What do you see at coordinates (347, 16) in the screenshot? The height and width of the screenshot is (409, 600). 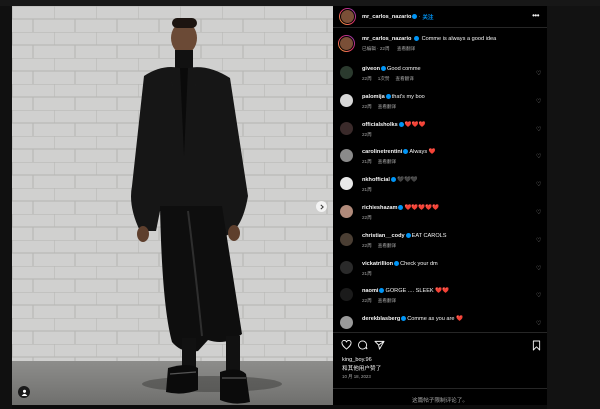 I see `author-avatar` at bounding box center [347, 16].